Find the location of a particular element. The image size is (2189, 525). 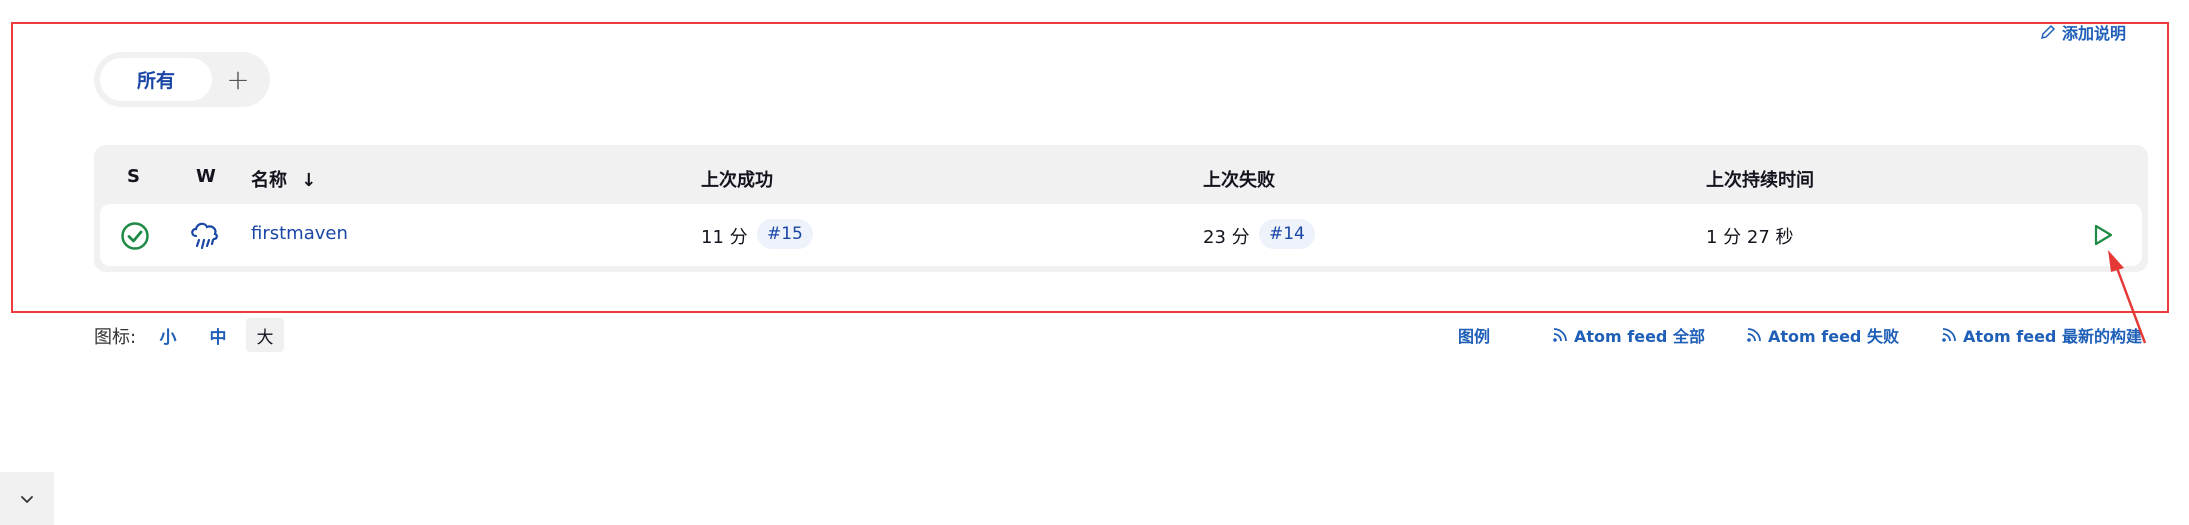

annotation-arrow is located at coordinates (2127, 297).